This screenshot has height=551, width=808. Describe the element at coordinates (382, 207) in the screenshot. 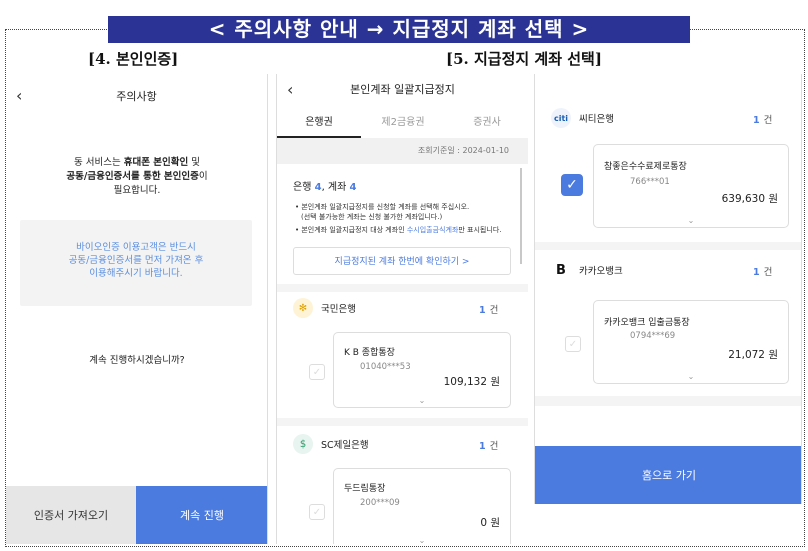

I see `note-text: • 본인계좌 일괄지급정지를 신청할 계좌를 선택해 주십시오.` at that location.